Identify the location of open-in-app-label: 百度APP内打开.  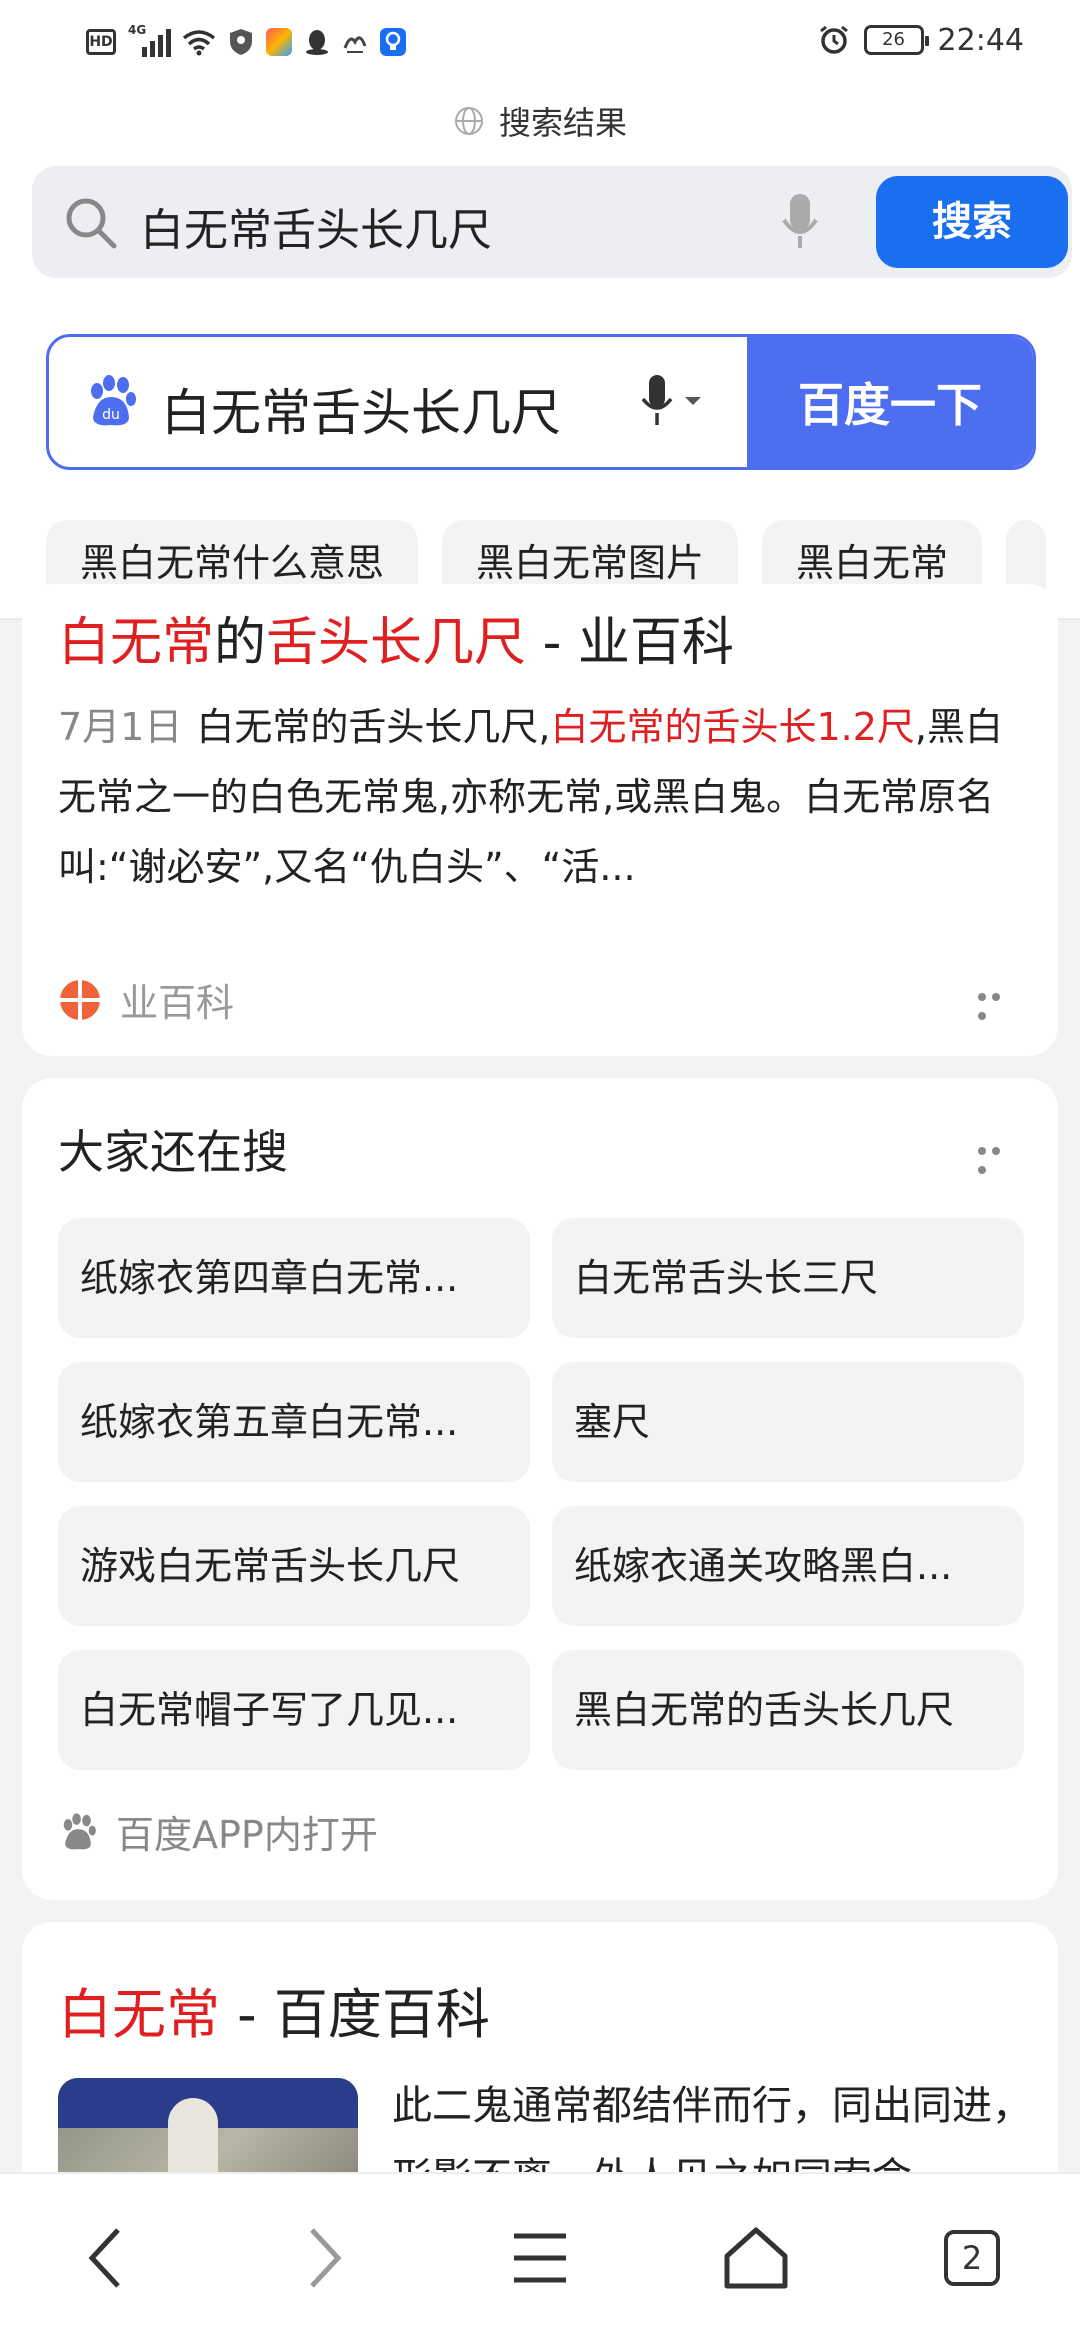
(247, 1835).